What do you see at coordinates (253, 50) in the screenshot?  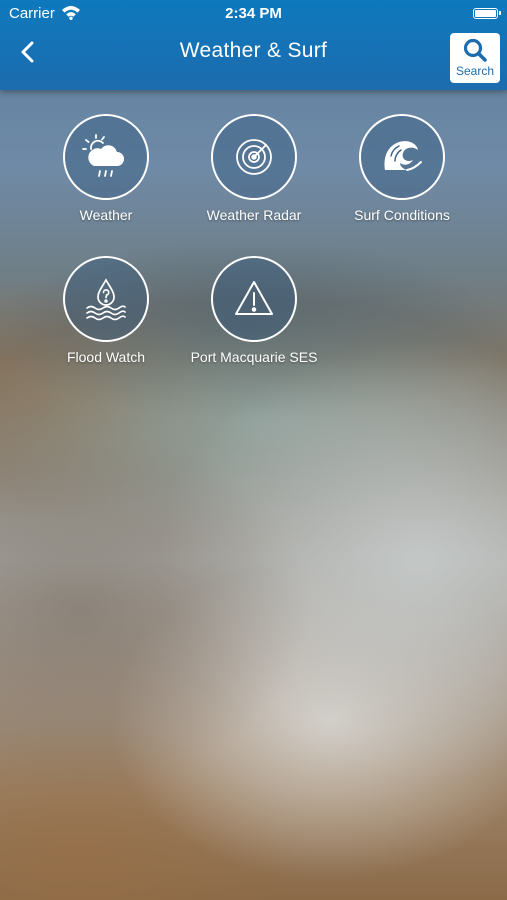 I see `page-title: Weather & Surf` at bounding box center [253, 50].